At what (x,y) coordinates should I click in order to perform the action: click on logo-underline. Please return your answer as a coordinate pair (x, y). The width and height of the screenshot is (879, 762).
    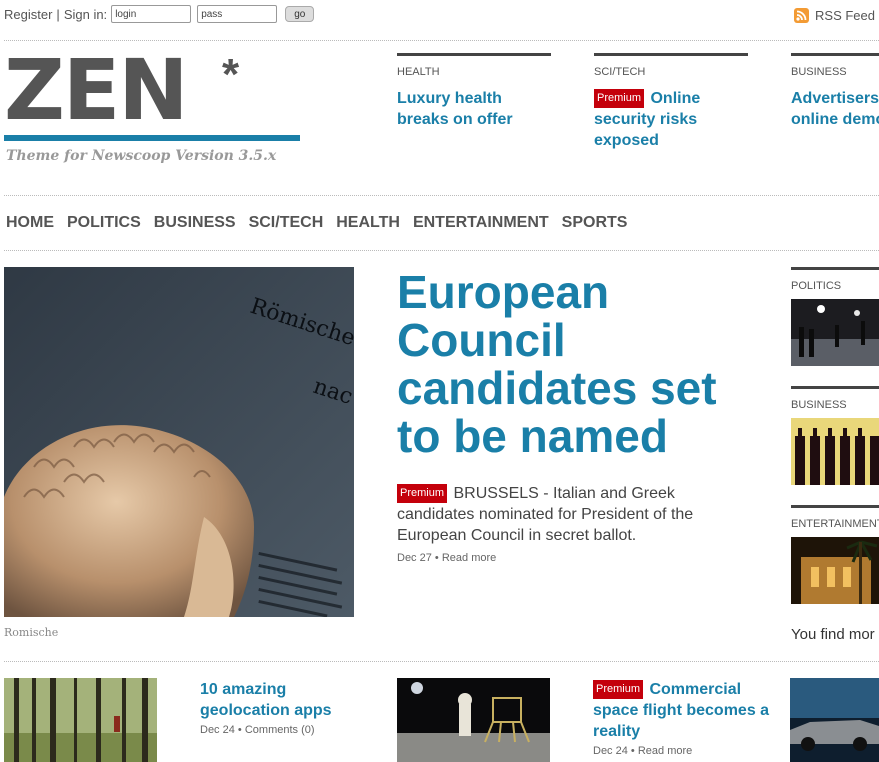
    Looking at the image, I should click on (152, 138).